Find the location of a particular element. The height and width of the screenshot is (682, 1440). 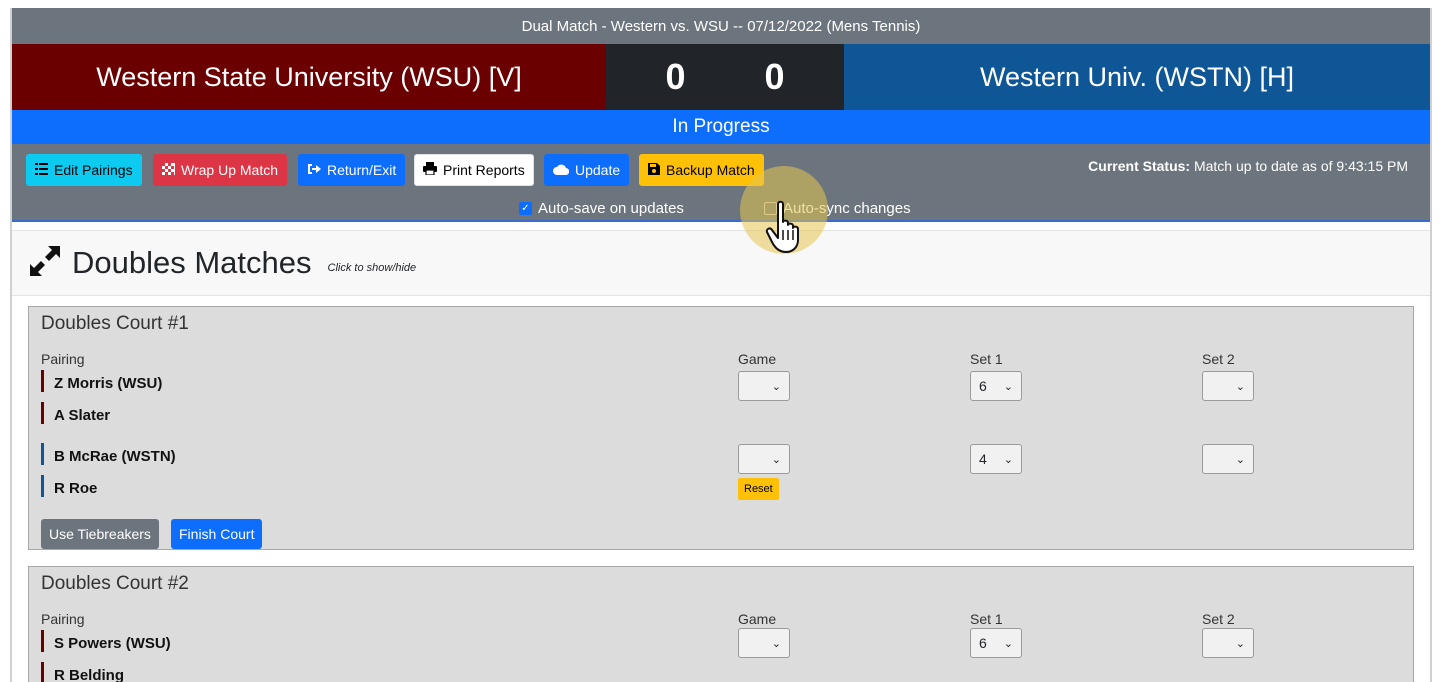

court-title: Doubles Court #2 is located at coordinates (115, 583).